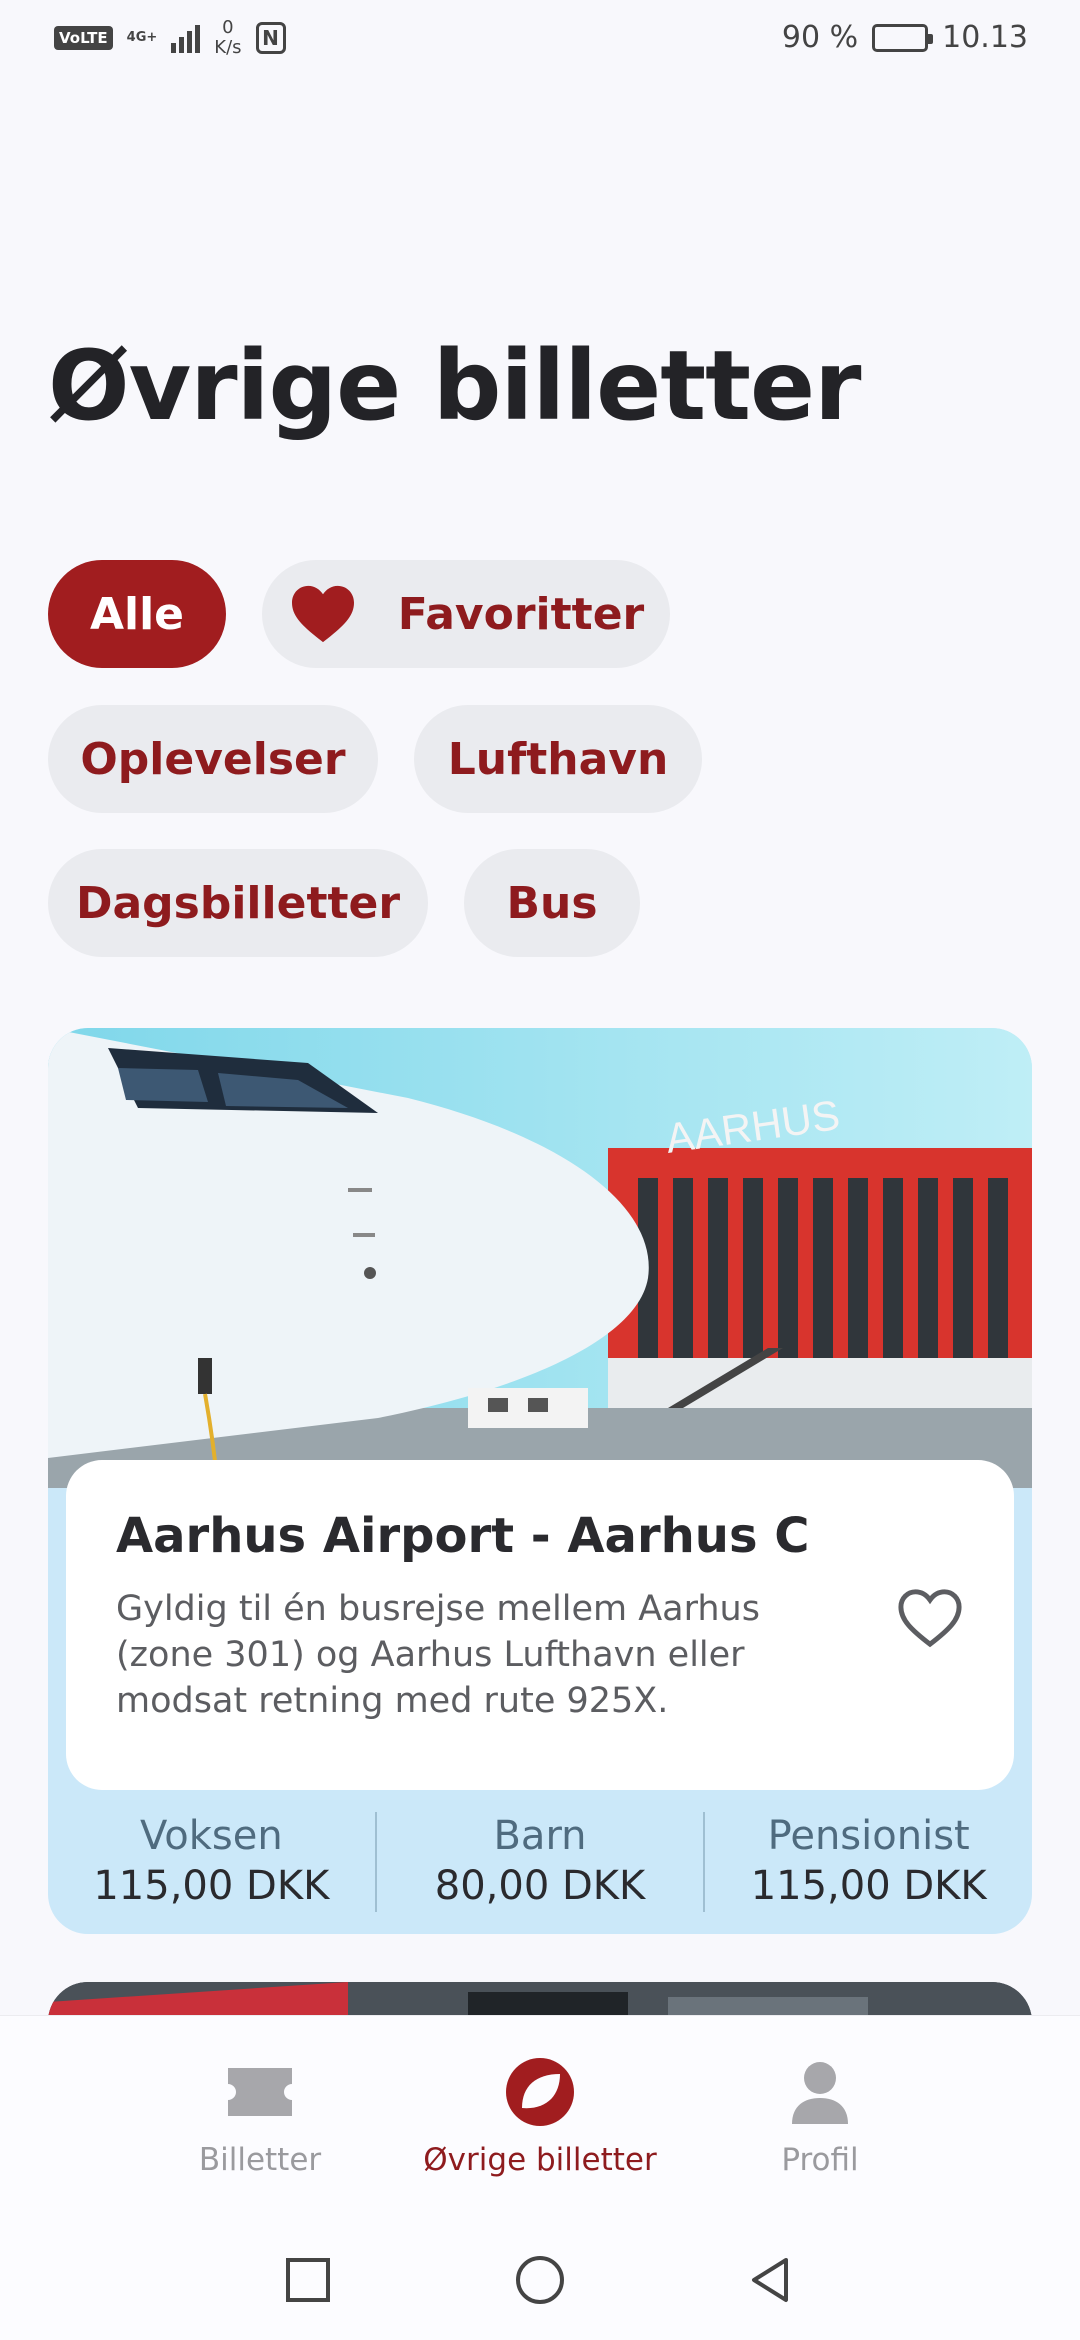  What do you see at coordinates (322, 614) in the screenshot?
I see `heart-icon` at bounding box center [322, 614].